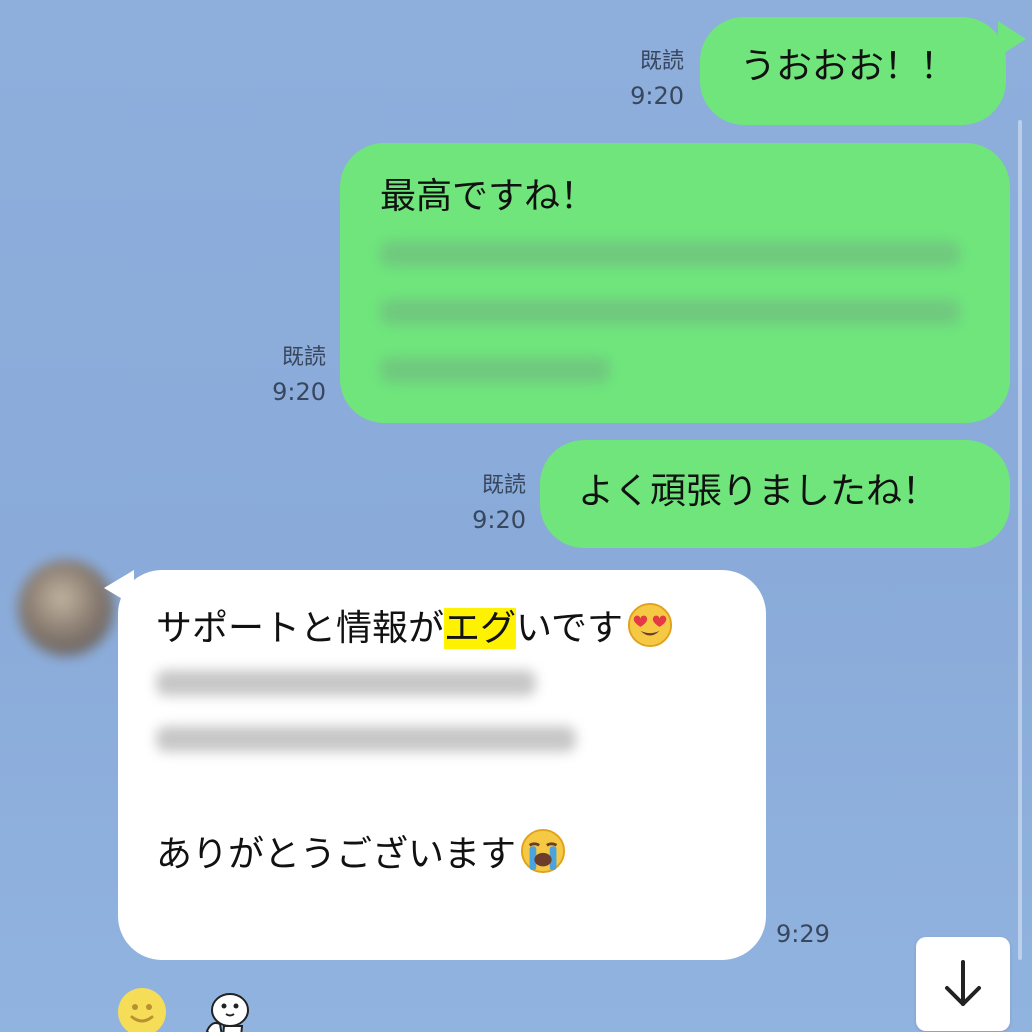 This screenshot has height=1032, width=1032. What do you see at coordinates (294, 375) in the screenshot?
I see `message-meta-2: 既読 9:20` at bounding box center [294, 375].